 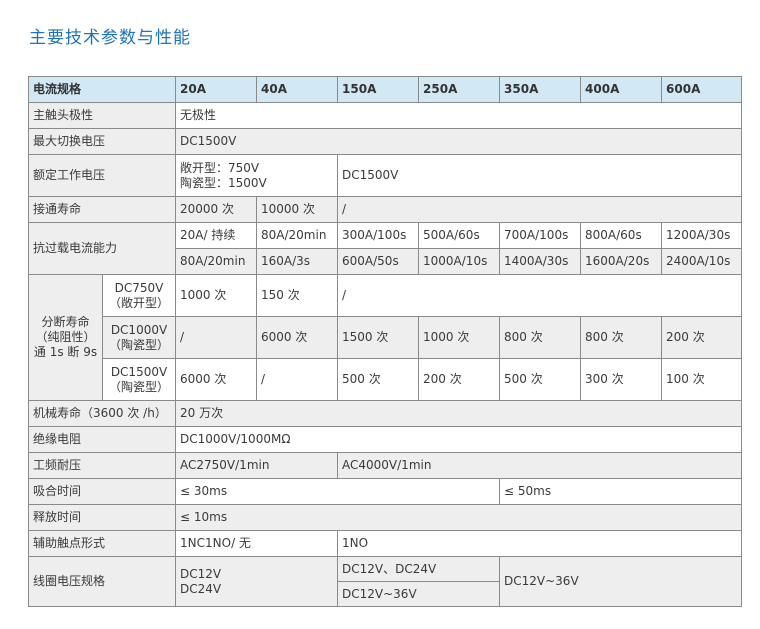 I want to click on table-cell: 1NO, so click(x=540, y=543).